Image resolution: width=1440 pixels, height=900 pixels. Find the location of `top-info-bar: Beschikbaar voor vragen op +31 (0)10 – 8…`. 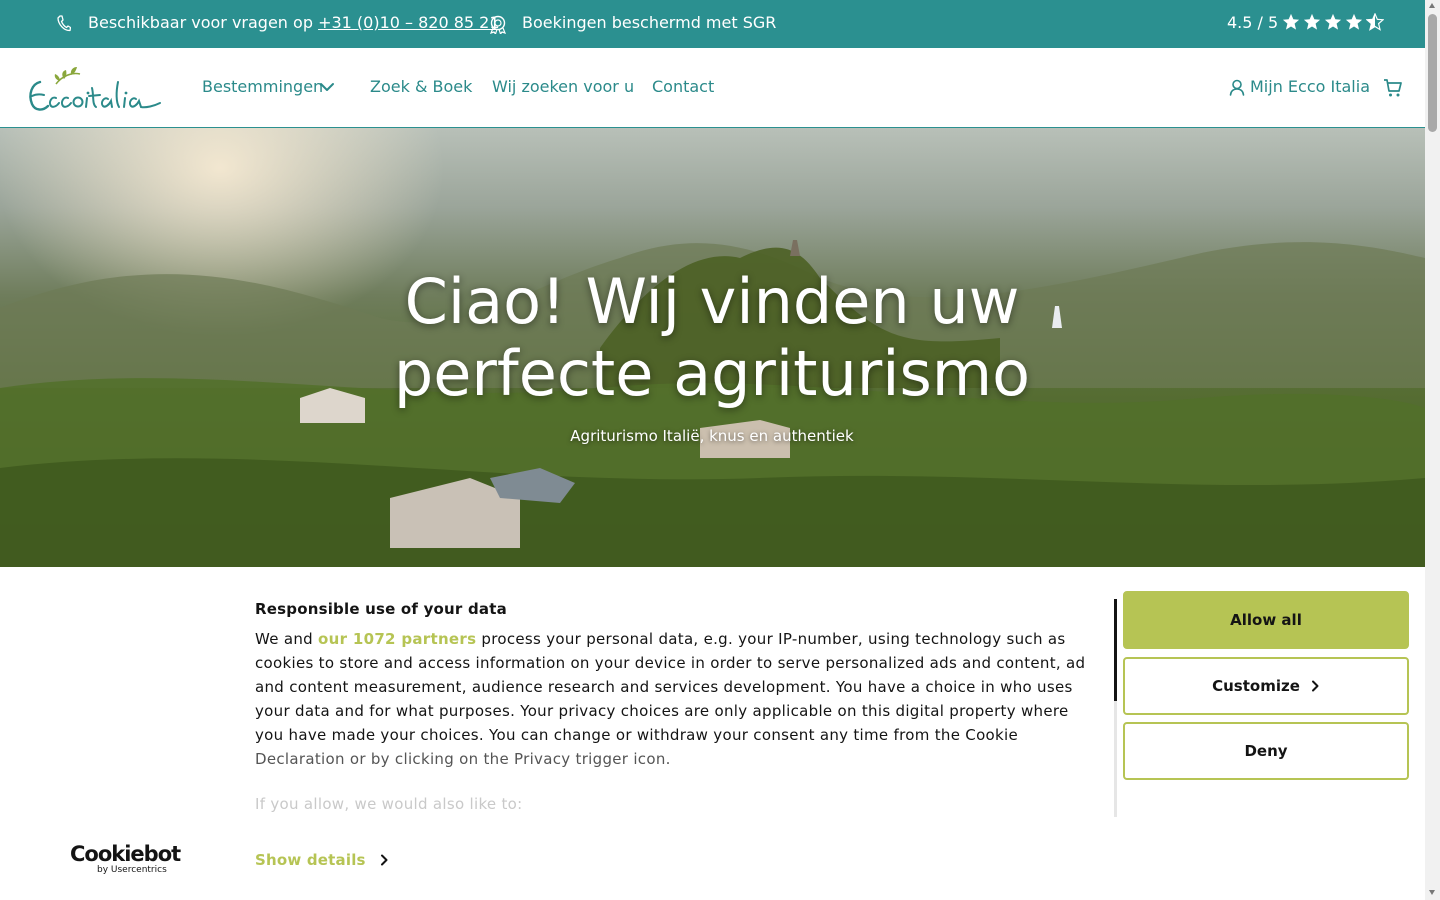

top-info-bar: Beschikbaar voor vragen op +31 (0)10 – 8… is located at coordinates (712, 24).